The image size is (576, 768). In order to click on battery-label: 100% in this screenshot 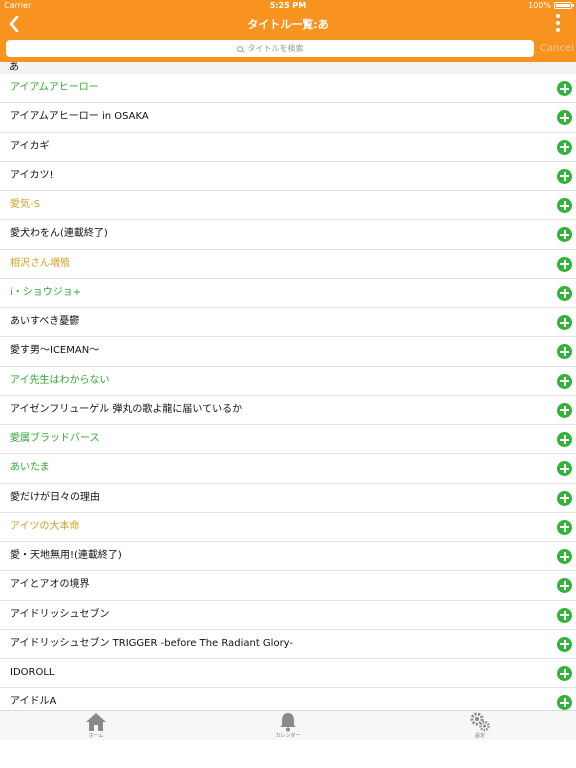, I will do `click(539, 5)`.